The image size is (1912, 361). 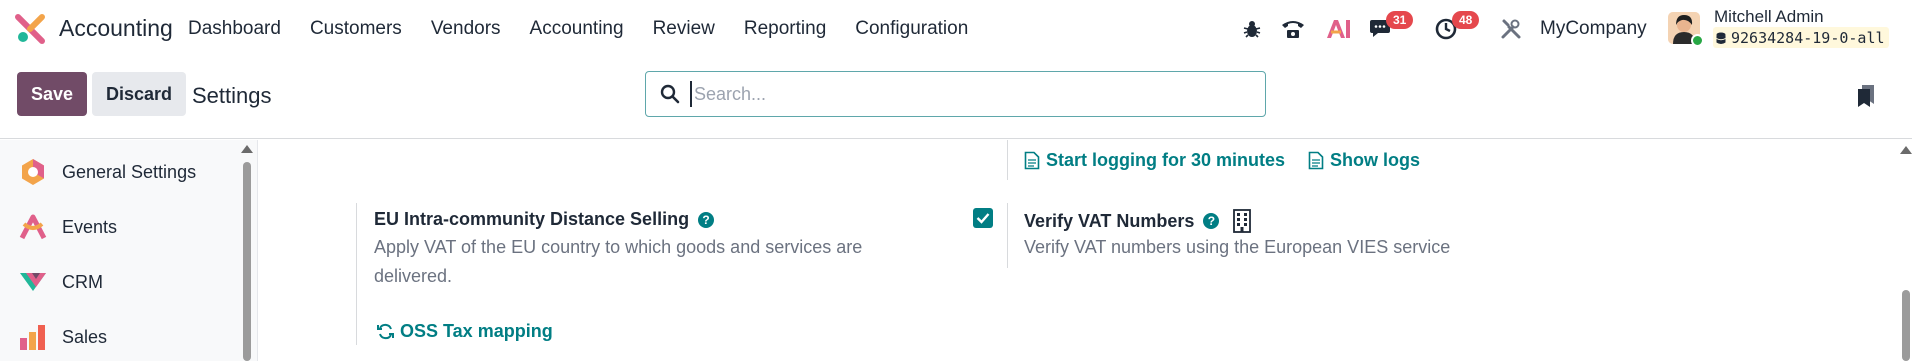 I want to click on start-logging-link: Start logging for 30 minutes, so click(x=1154, y=160).